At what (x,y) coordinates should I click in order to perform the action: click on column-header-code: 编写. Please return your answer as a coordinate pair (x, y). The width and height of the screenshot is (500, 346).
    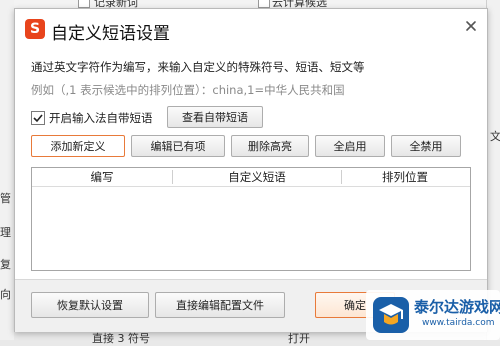
    Looking at the image, I should click on (102, 177).